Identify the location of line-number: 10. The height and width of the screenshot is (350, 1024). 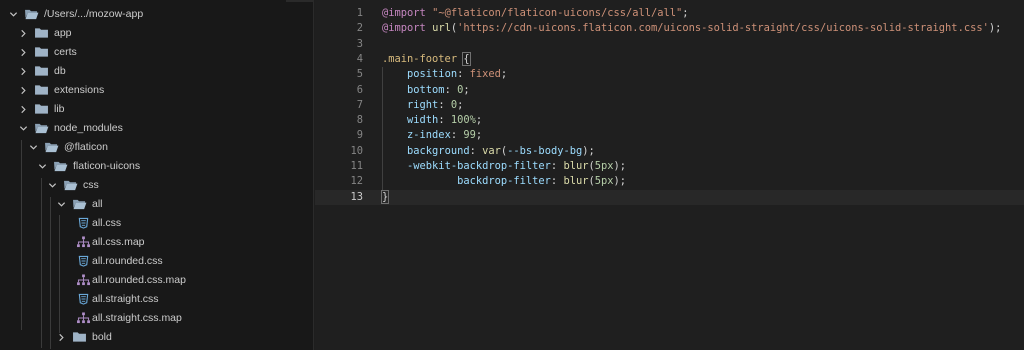
(356, 150).